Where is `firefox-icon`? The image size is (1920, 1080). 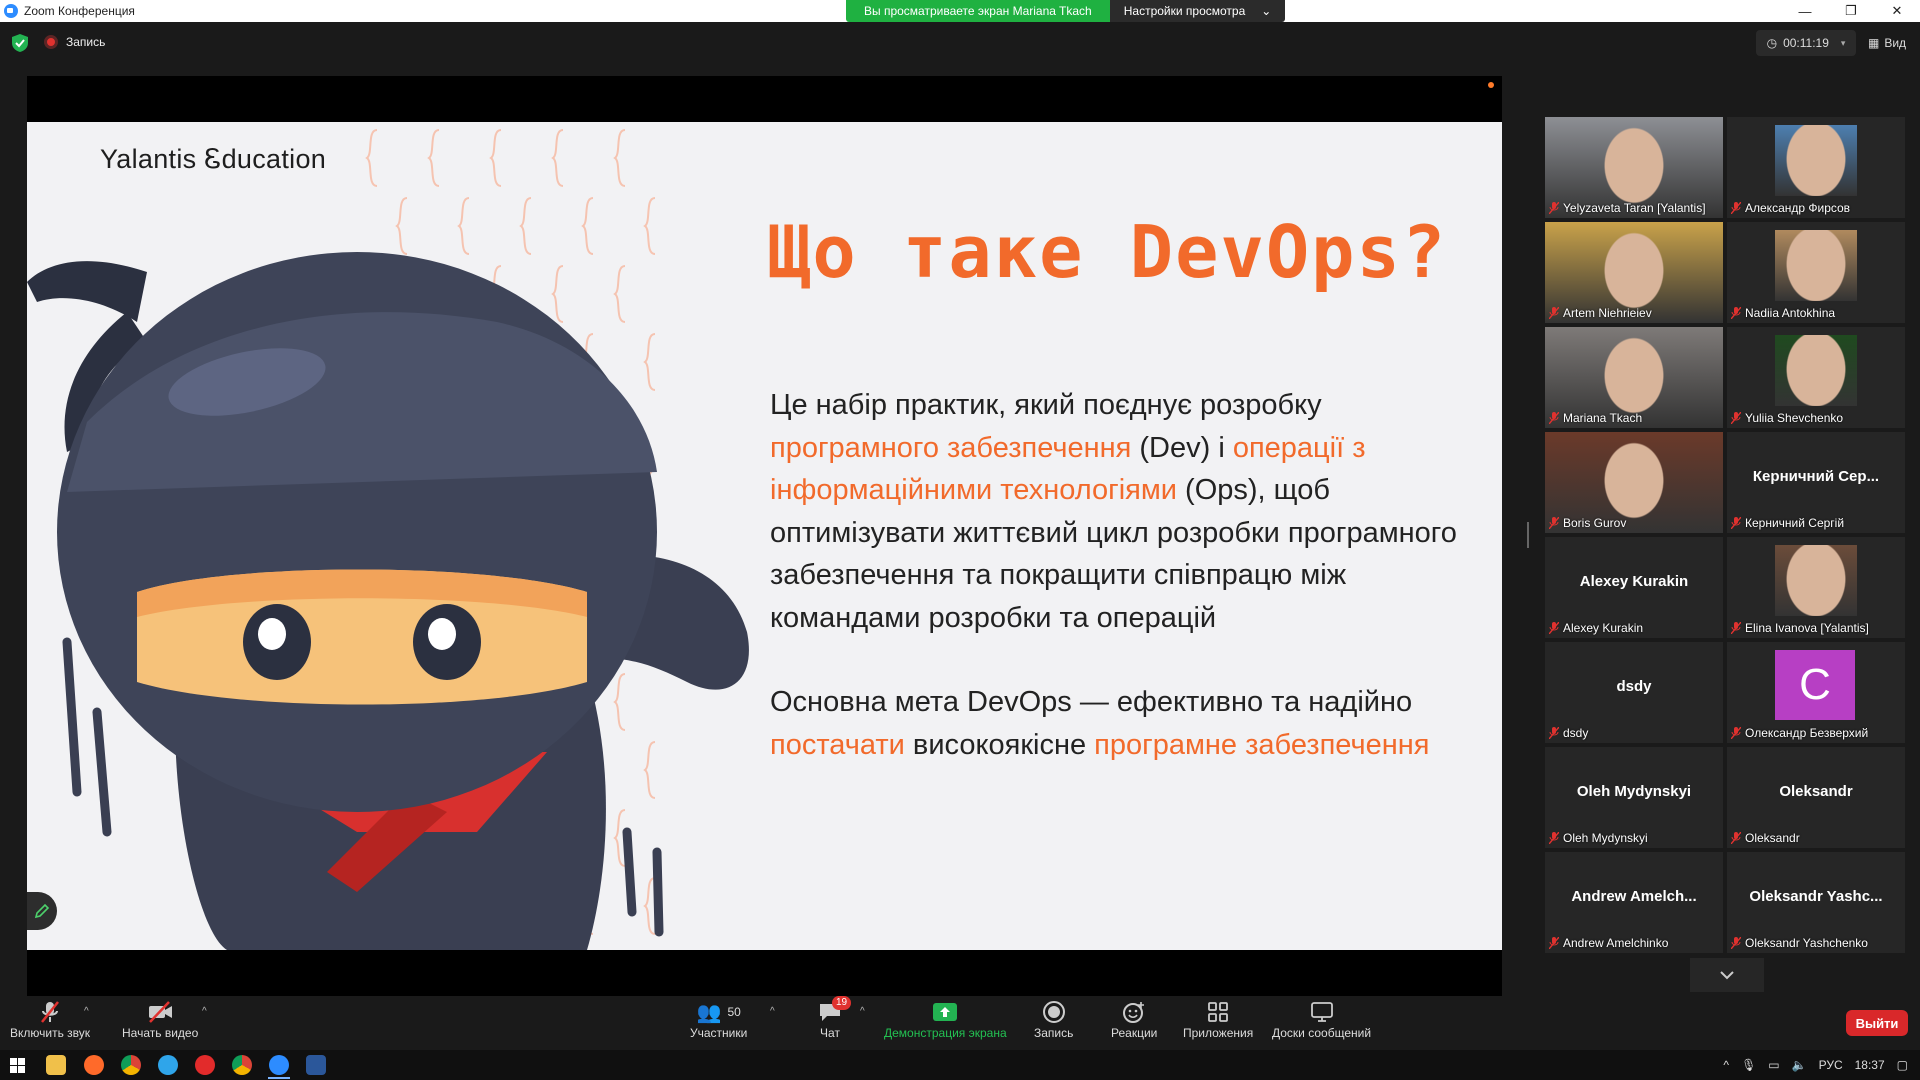
firefox-icon is located at coordinates (94, 1065).